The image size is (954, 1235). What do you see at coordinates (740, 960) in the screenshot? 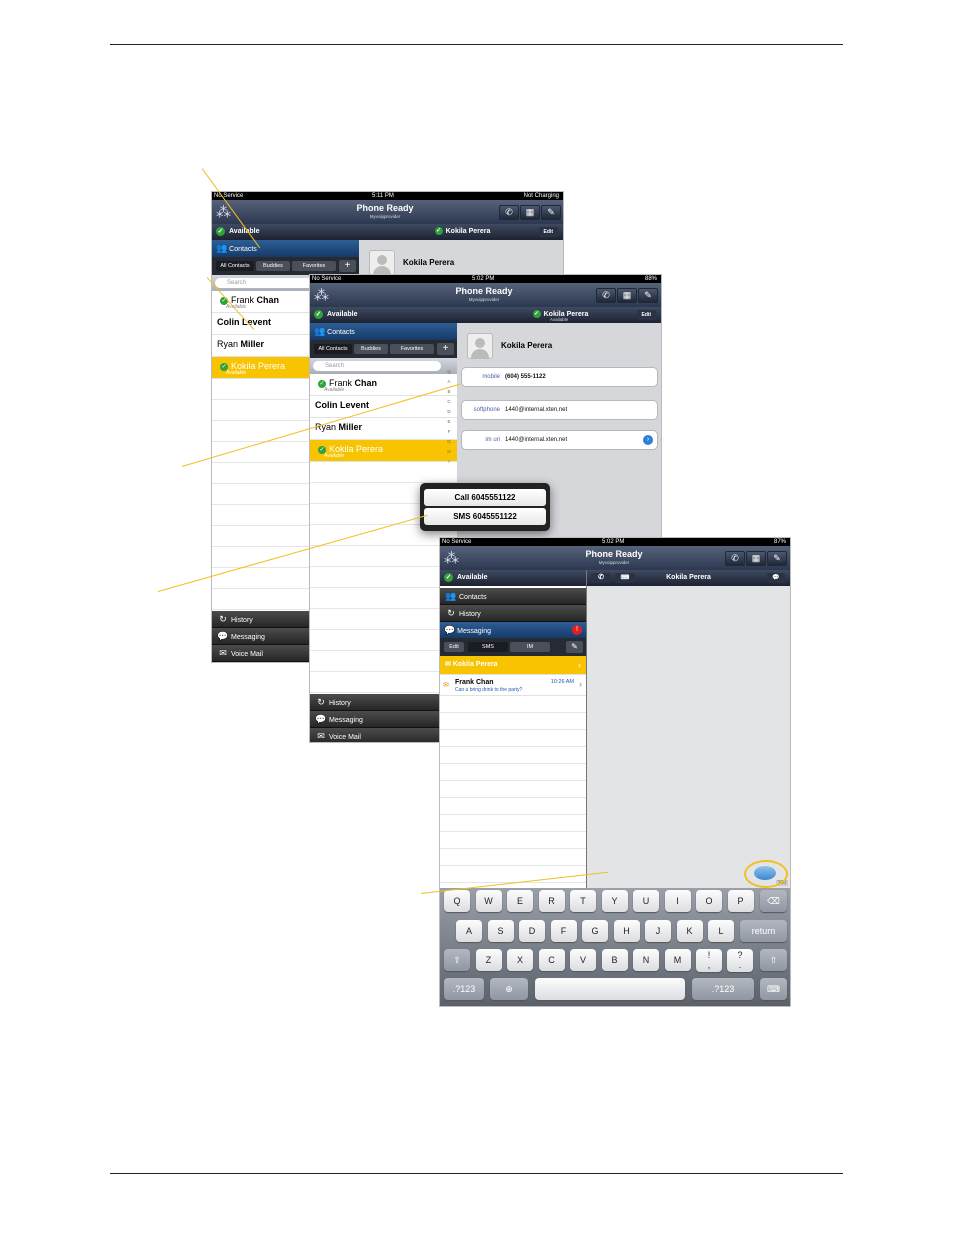
I see `key-question: ?.` at bounding box center [740, 960].